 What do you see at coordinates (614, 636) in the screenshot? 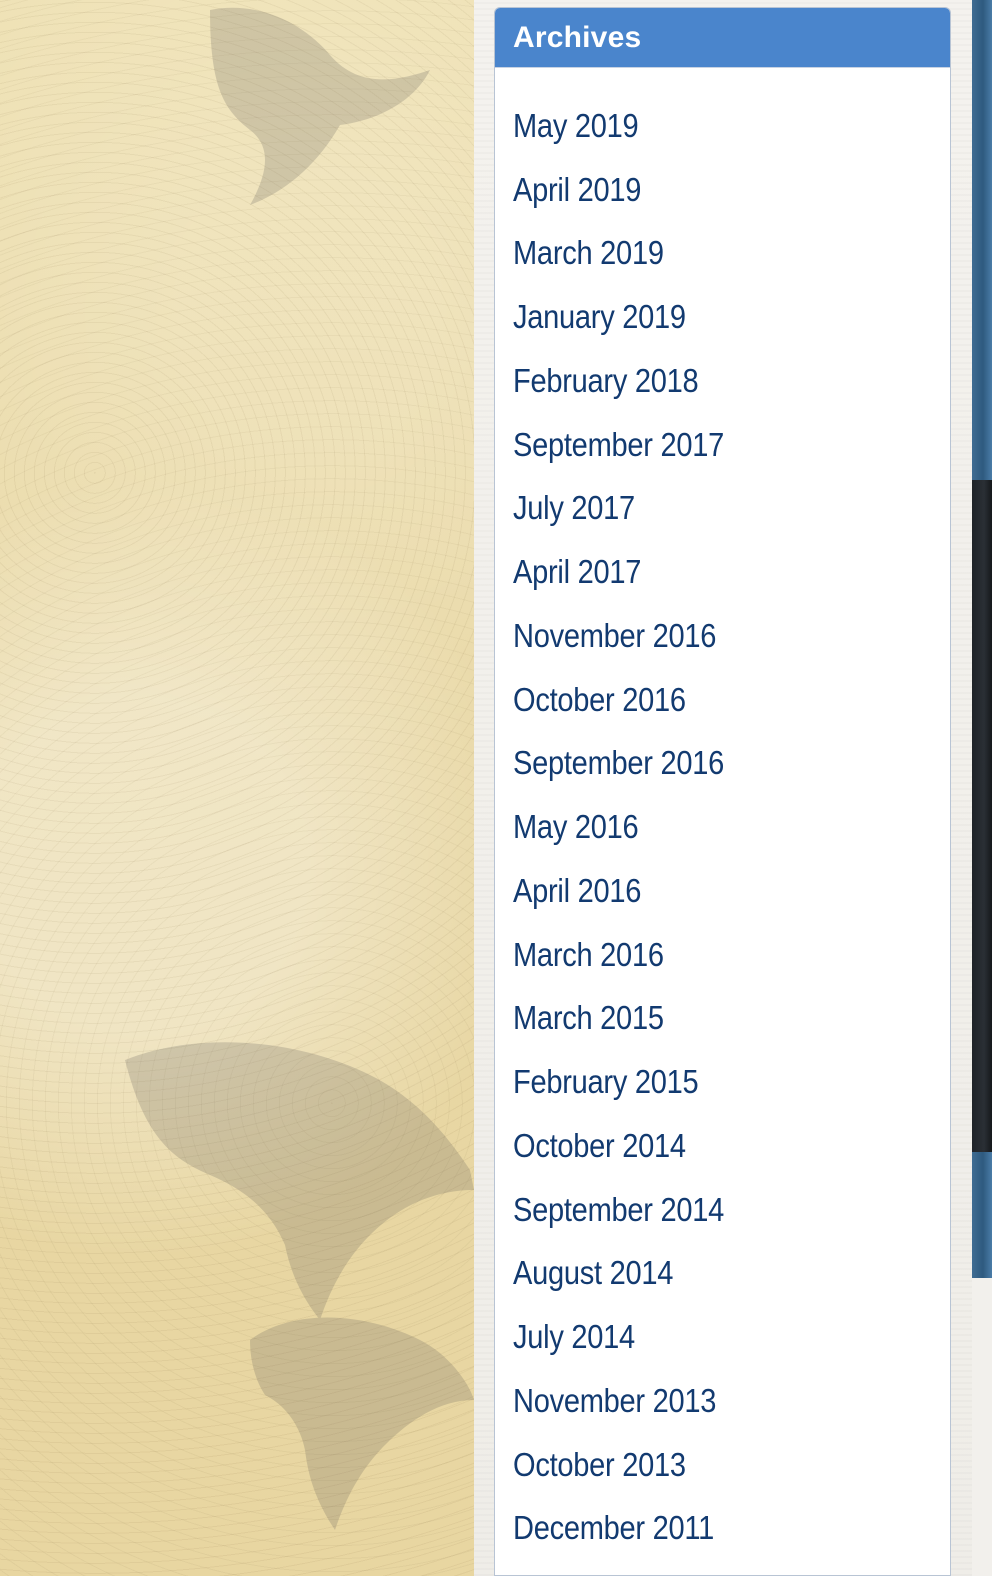
I see `archive-link-november-2016: November 2016` at bounding box center [614, 636].